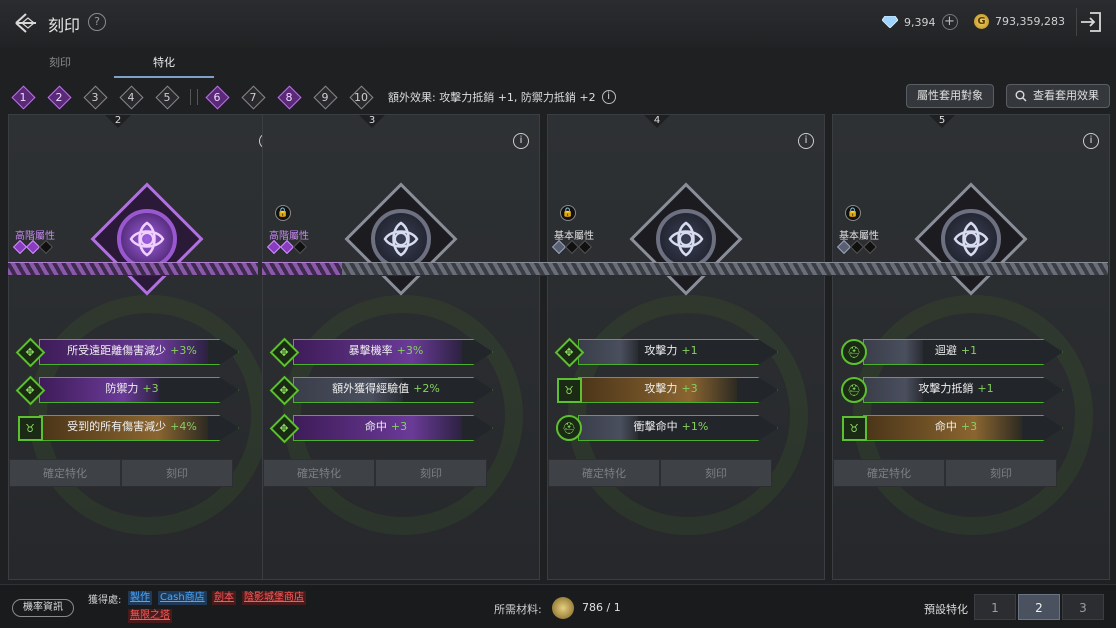 The height and width of the screenshot is (628, 1116). I want to click on gold-currency: G 793,359,283, so click(1019, 21).